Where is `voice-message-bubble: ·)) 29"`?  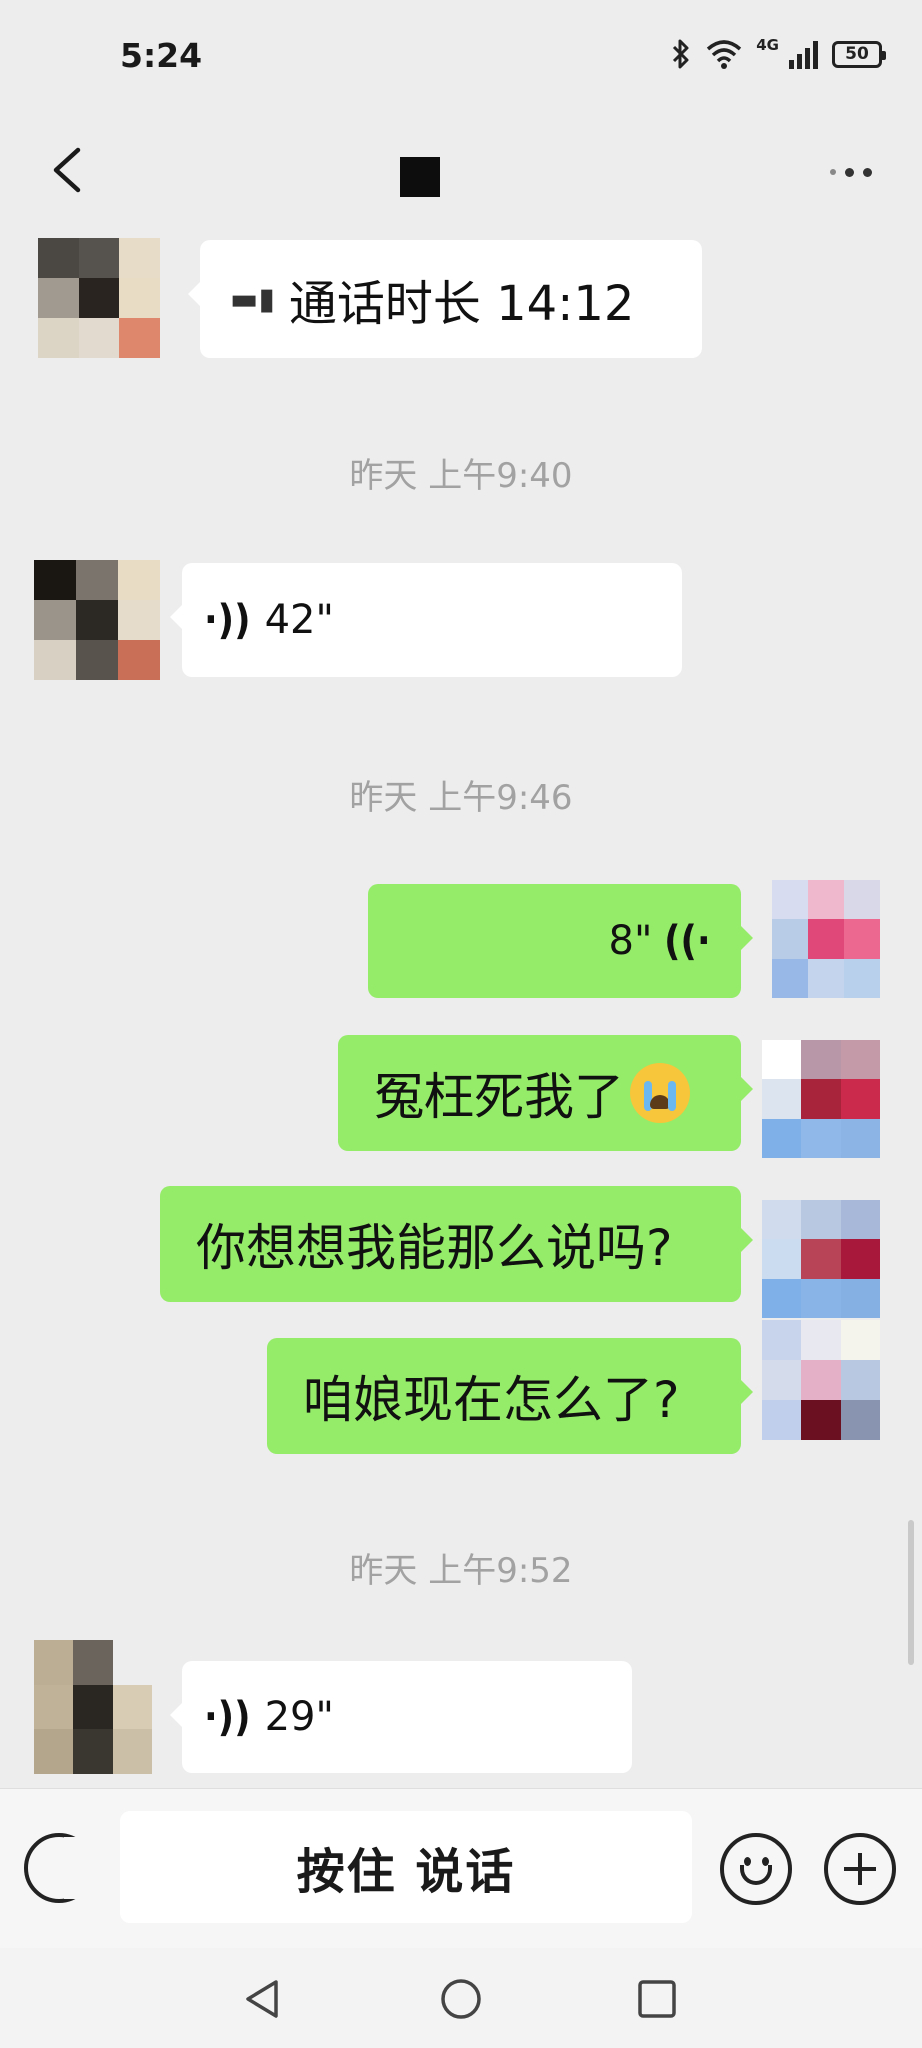 voice-message-bubble: ·)) 29" is located at coordinates (401, 1717).